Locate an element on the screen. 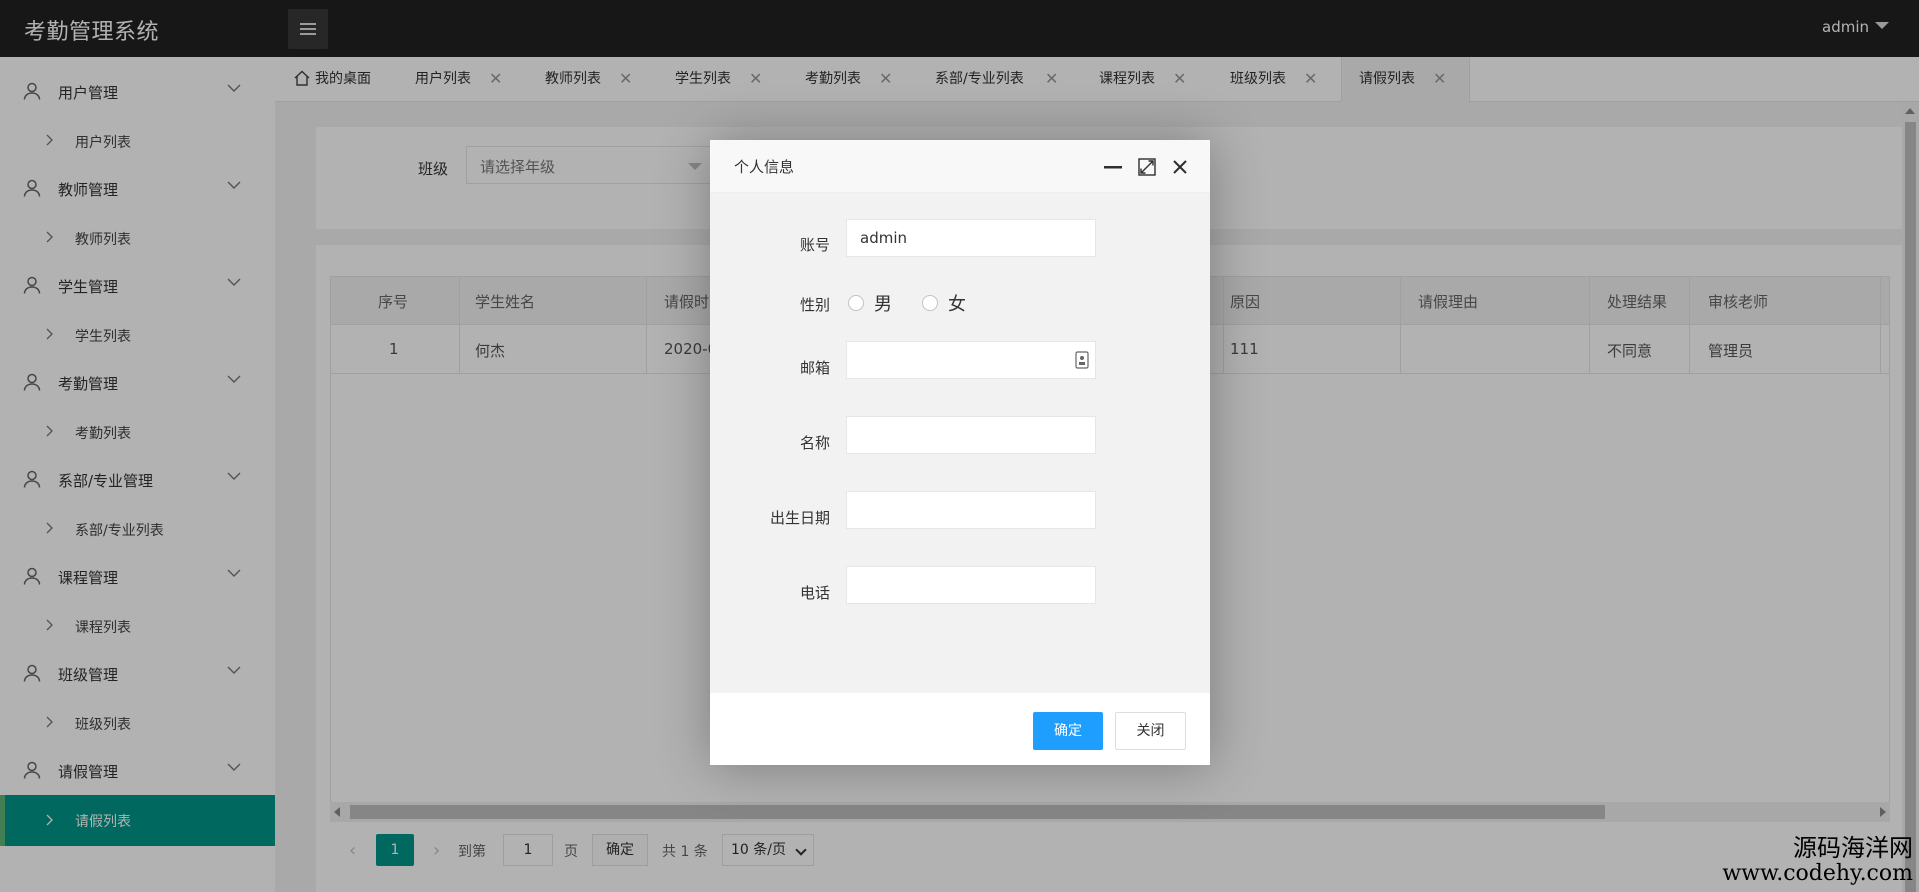 This screenshot has height=892, width=1919. dialog-body: 账号 admin 性别 男 女 邮箱 名称 出生日期 电话 is located at coordinates (960, 443).